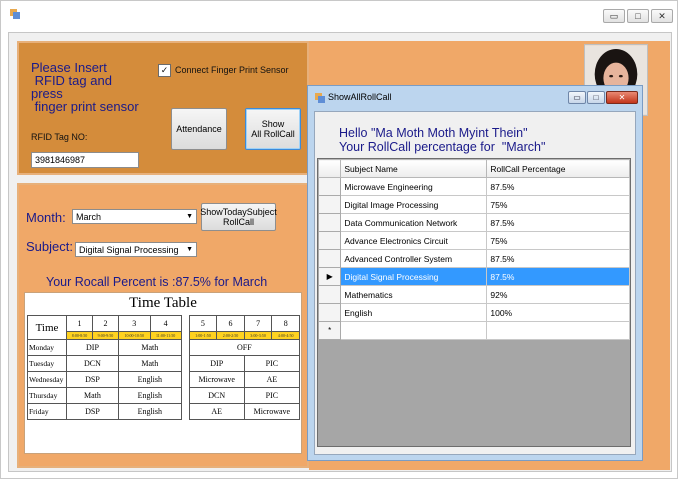 This screenshot has height=479, width=678. I want to click on table-row: Microwave Engineering 87.5%, so click(473, 186).